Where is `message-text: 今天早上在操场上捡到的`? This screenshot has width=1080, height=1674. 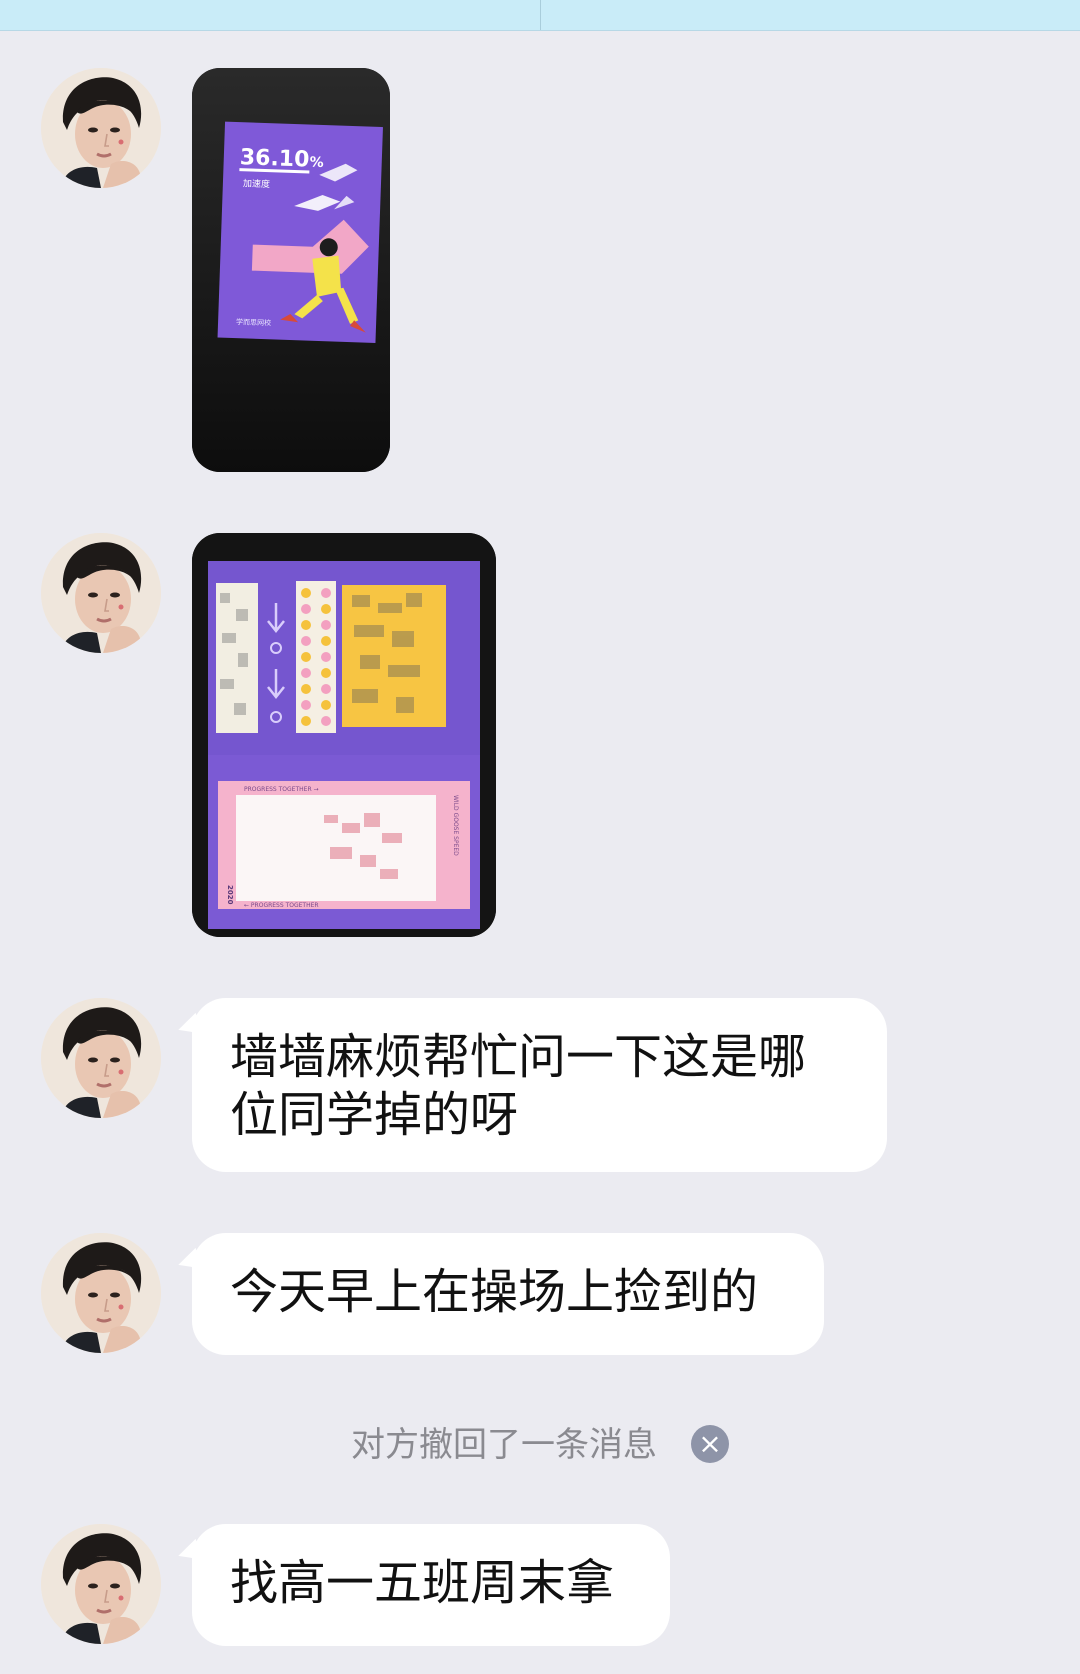 message-text: 今天早上在操场上捡到的 is located at coordinates (494, 1292).